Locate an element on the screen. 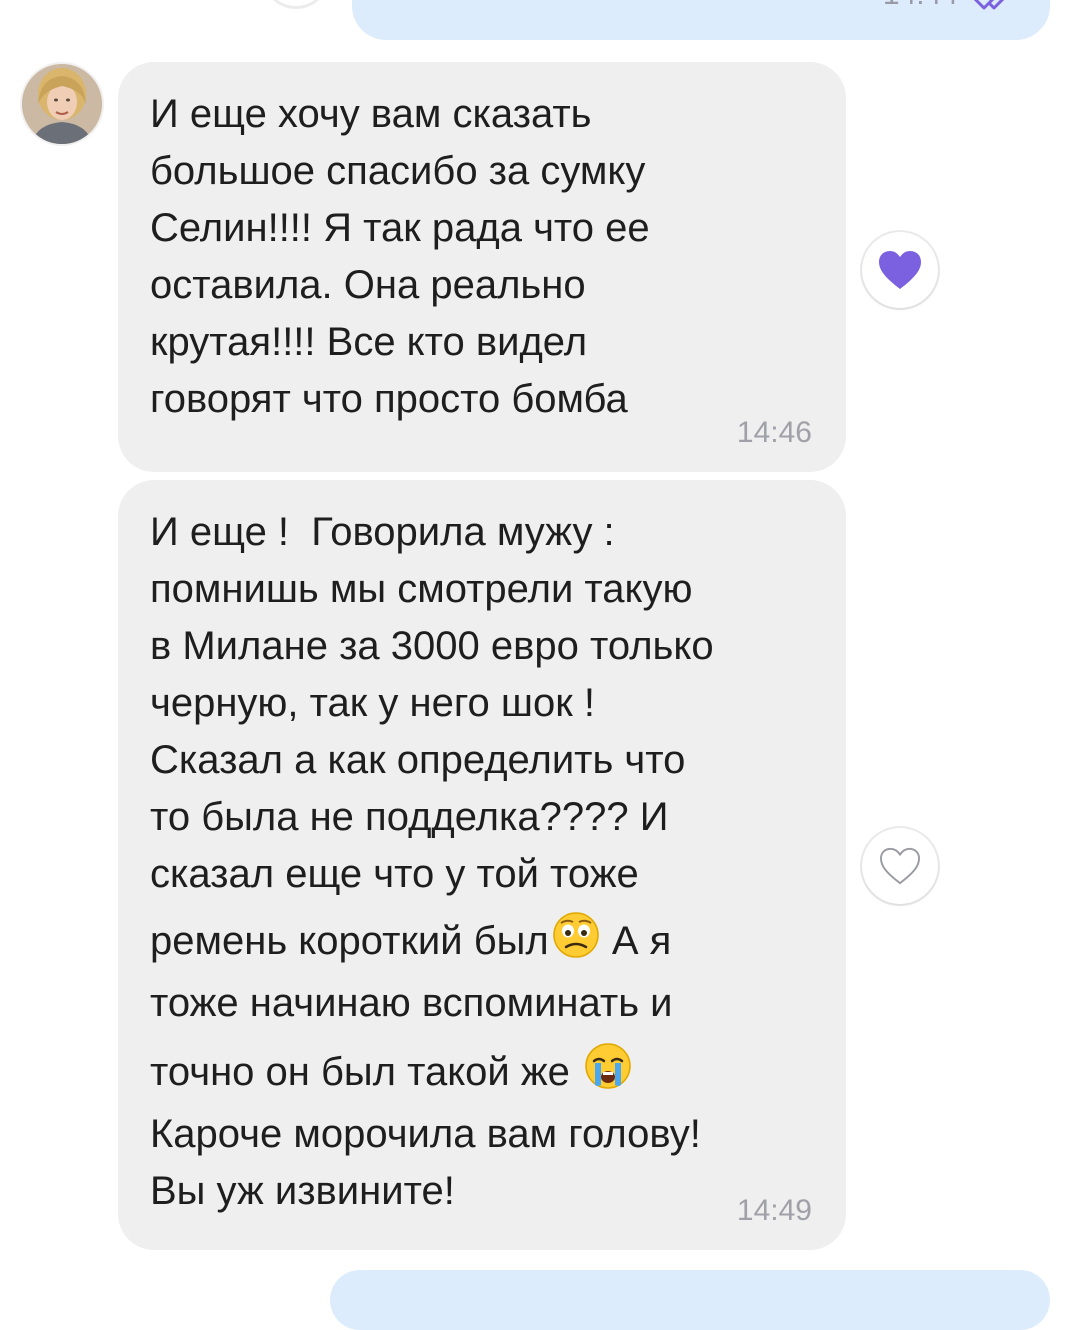 The width and height of the screenshot is (1074, 1330). message-text-line: в Милане за 3000 евро только is located at coordinates (432, 646).